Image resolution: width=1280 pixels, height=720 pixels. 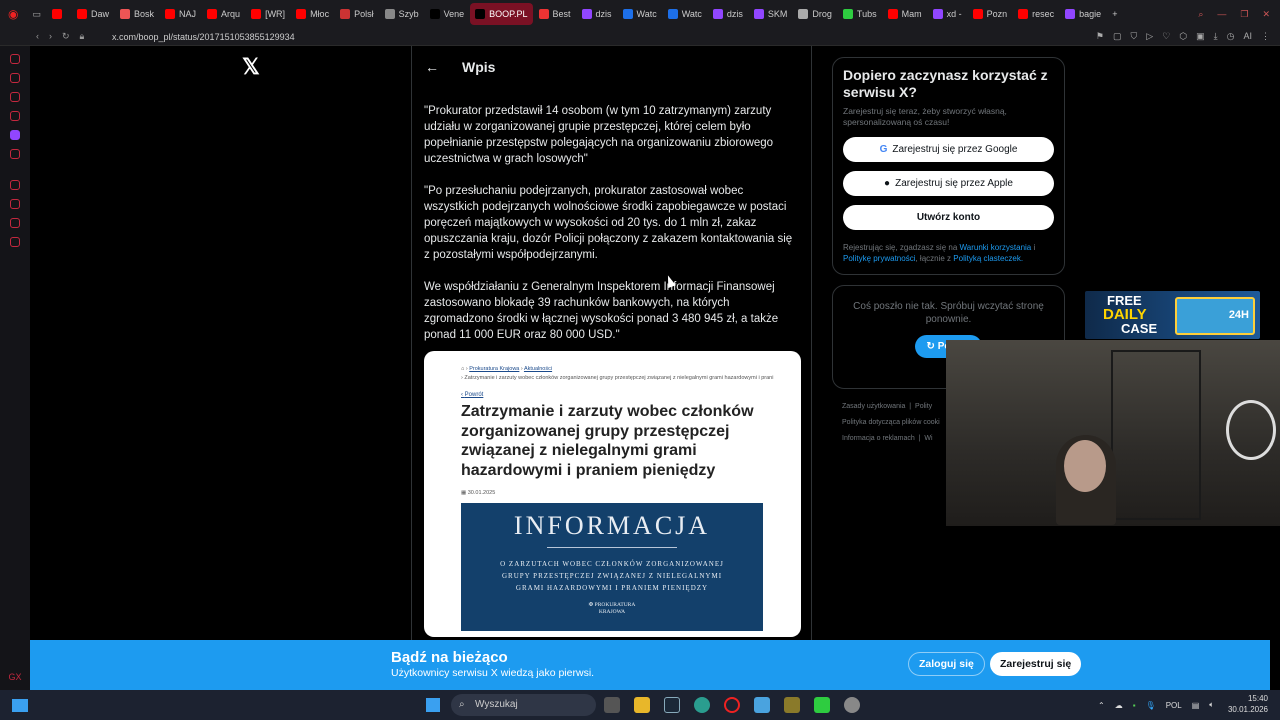 I want to click on eagle-emblem-icon: ✠, so click(x=591, y=605).